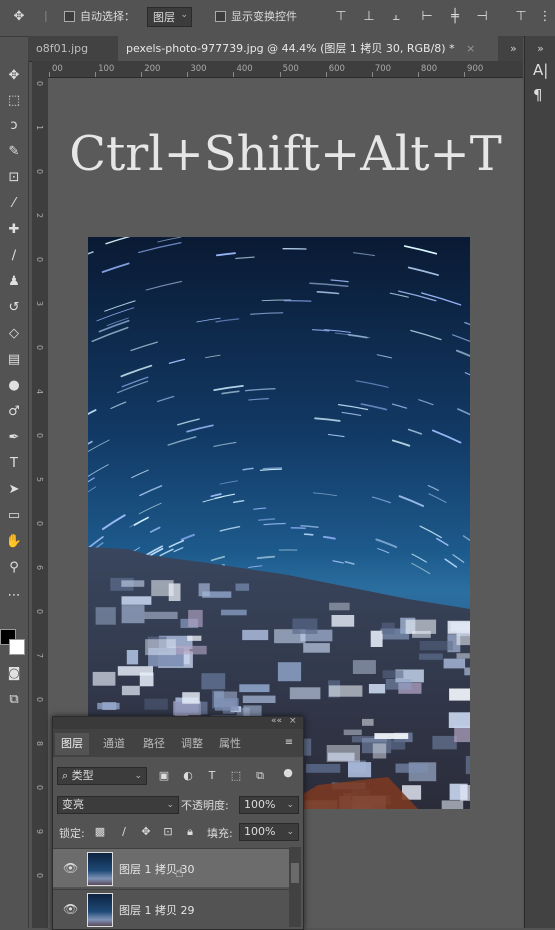  Describe the element at coordinates (72, 833) in the screenshot. I see `lock-label: 锁定:` at that location.